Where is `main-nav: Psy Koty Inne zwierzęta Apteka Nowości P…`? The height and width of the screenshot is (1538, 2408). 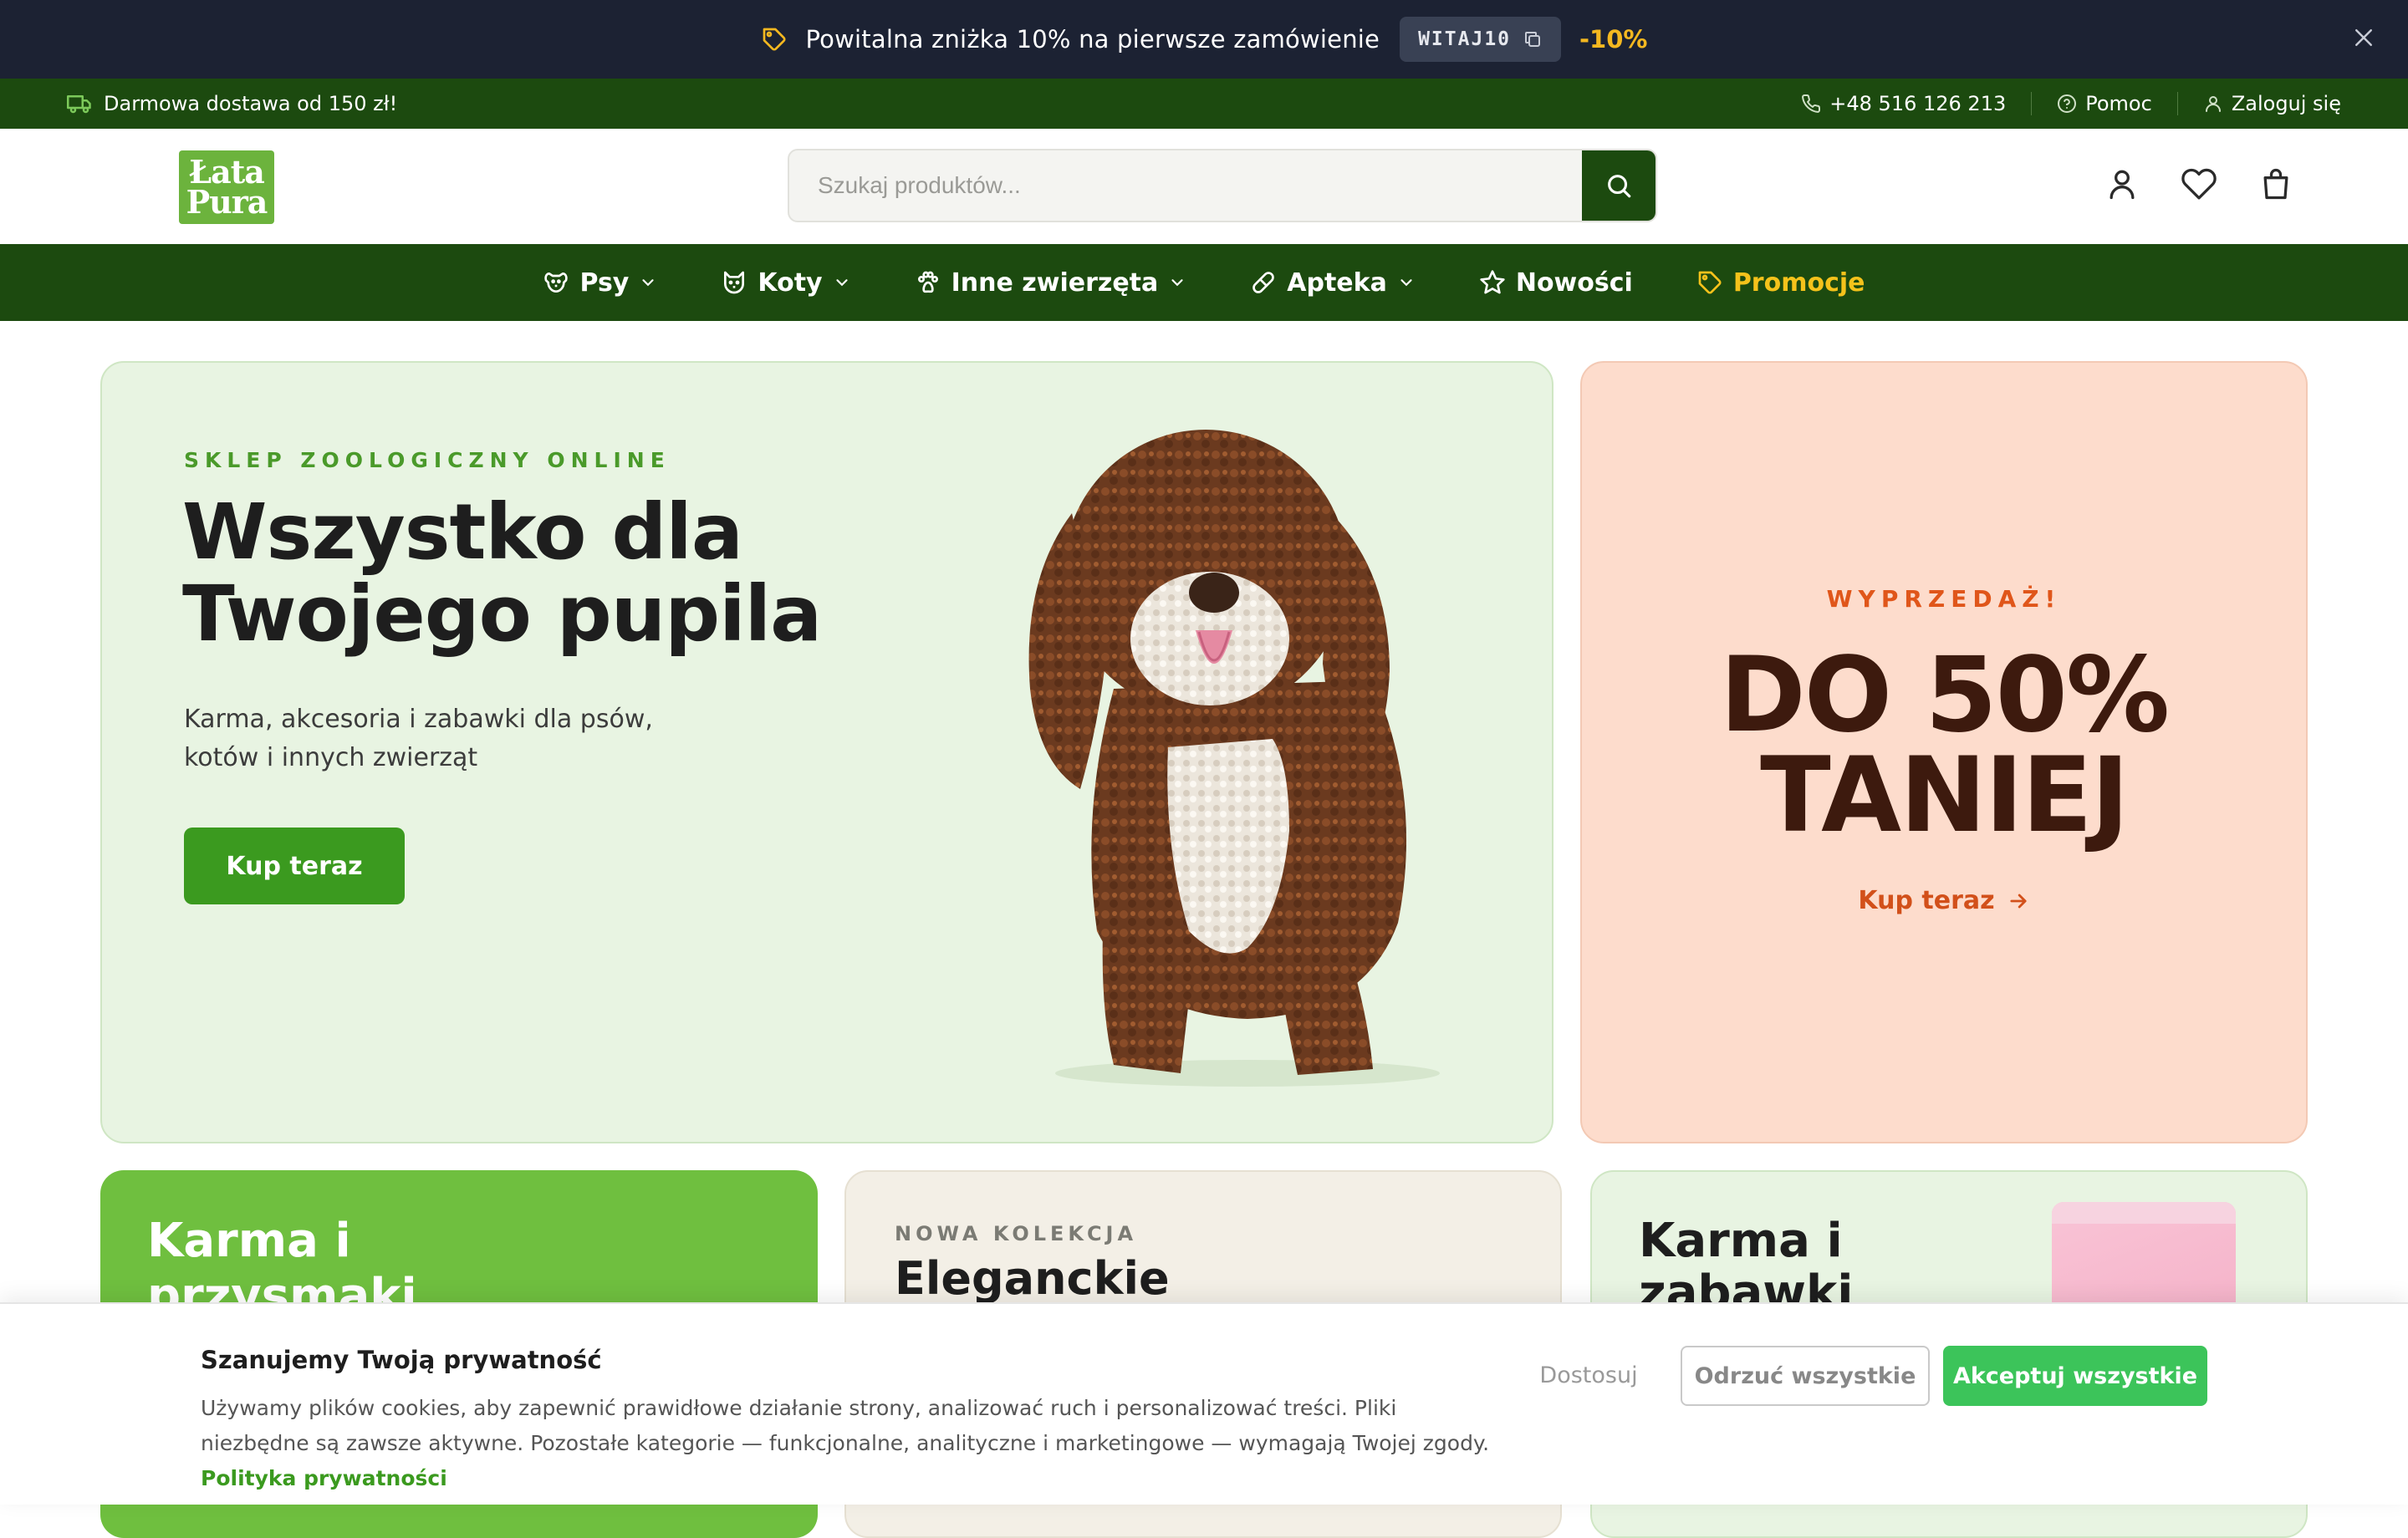 main-nav: Psy Koty Inne zwierzęta Apteka Nowości P… is located at coordinates (1204, 282).